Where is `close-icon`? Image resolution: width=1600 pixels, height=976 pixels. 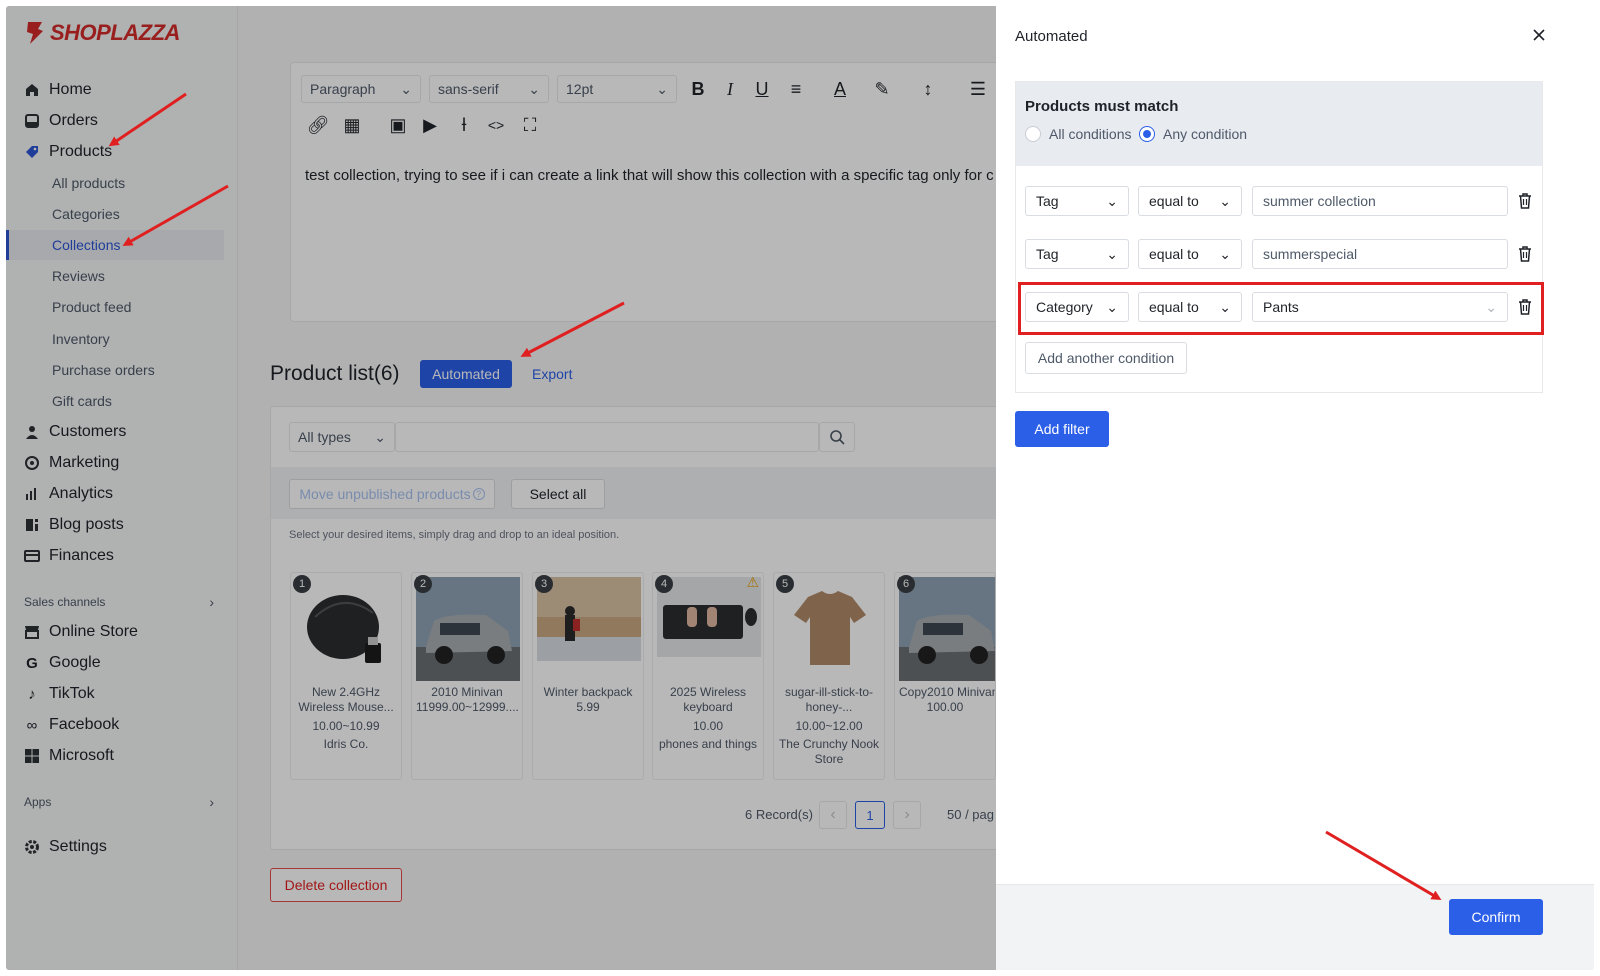
close-icon is located at coordinates (1539, 35).